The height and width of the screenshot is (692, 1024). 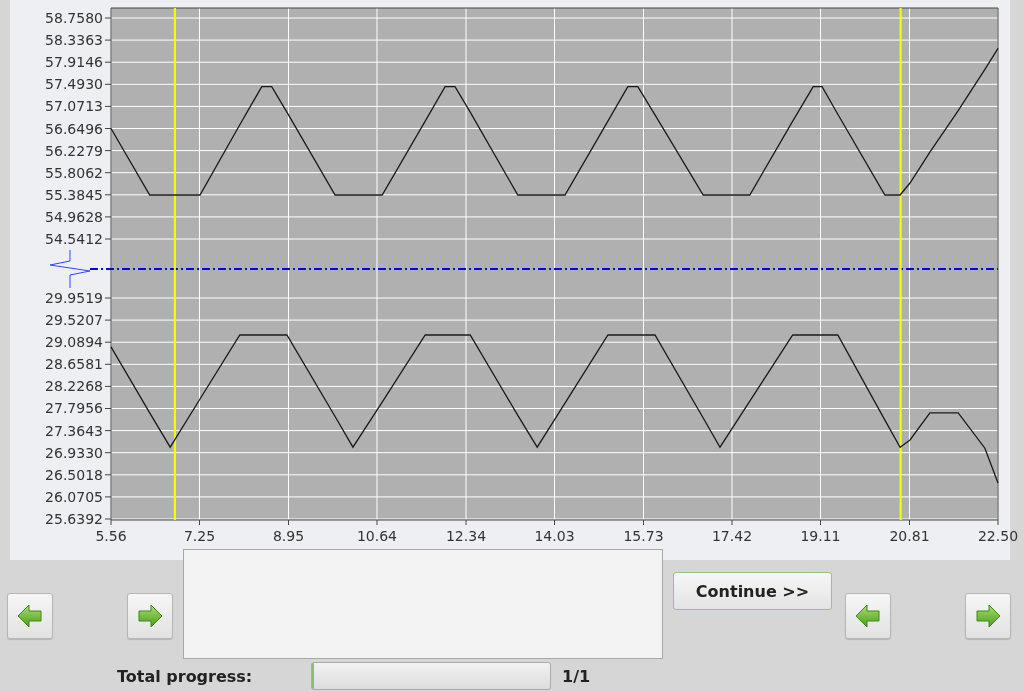 I want to click on x-tick-label: 15.73, so click(x=643, y=536).